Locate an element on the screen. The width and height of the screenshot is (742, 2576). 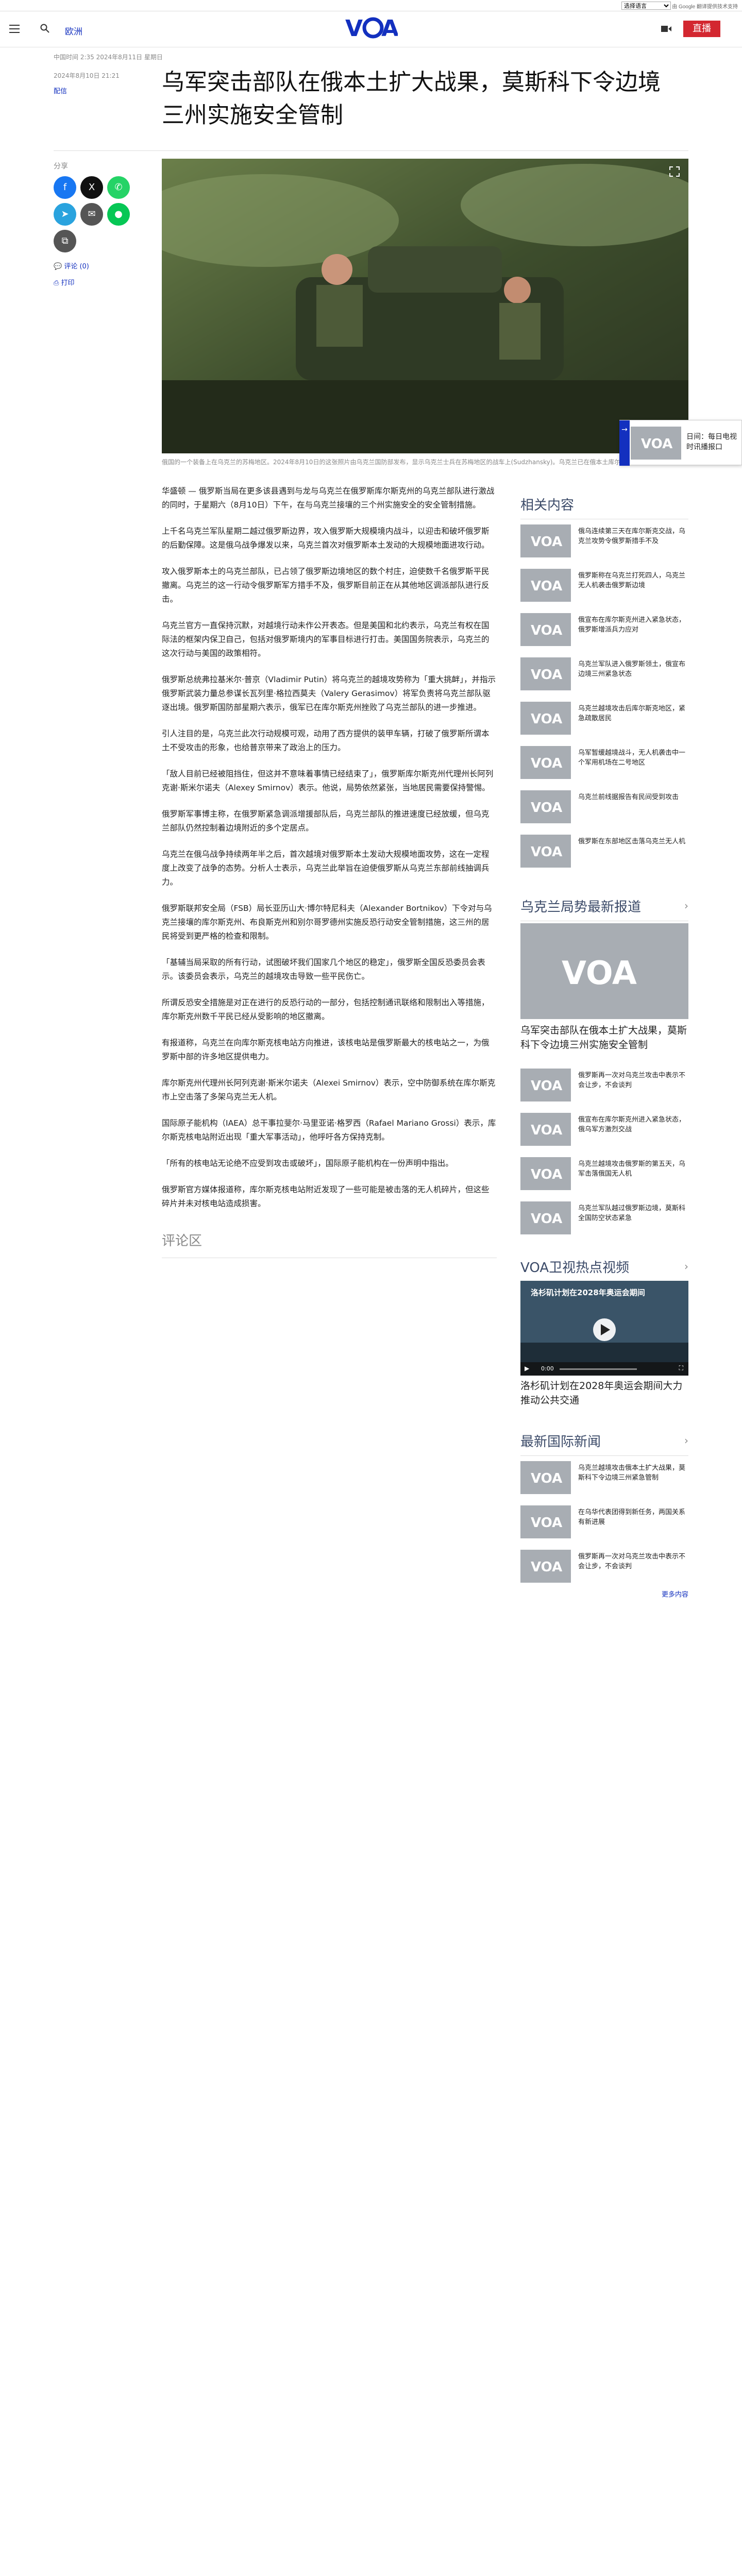
fullscreen-icon is located at coordinates (674, 171).